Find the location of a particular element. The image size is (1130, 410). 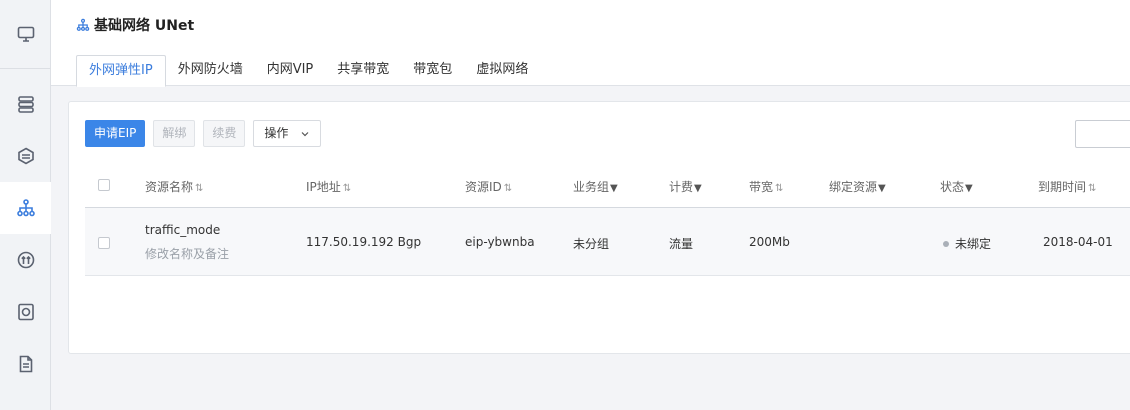

disk-icon is located at coordinates (25, 312).